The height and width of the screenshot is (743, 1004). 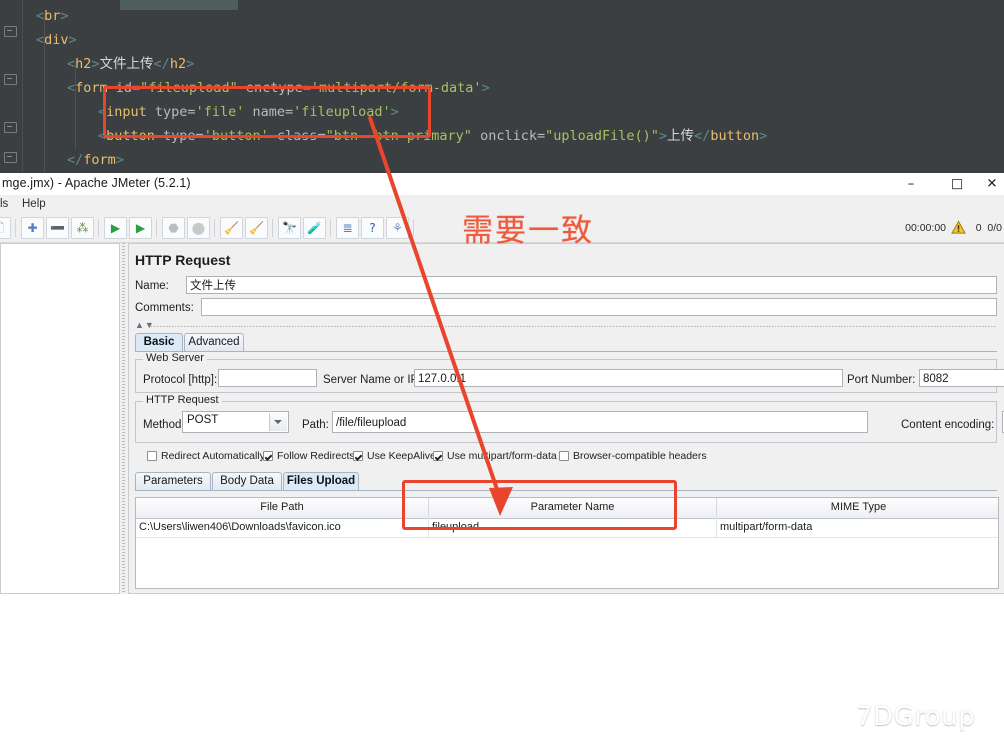 What do you see at coordinates (564, 456) in the screenshot?
I see `checkbox-browser-compatible-headers` at bounding box center [564, 456].